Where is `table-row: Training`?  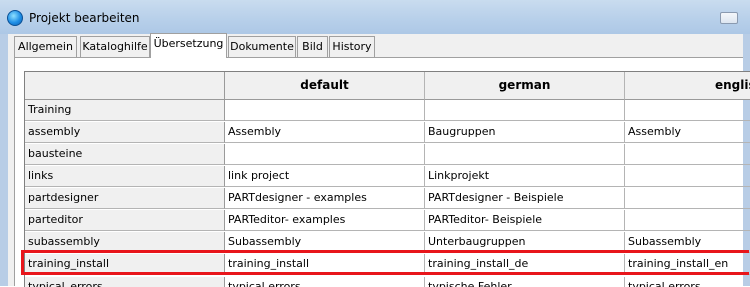 table-row: Training is located at coordinates (387, 110).